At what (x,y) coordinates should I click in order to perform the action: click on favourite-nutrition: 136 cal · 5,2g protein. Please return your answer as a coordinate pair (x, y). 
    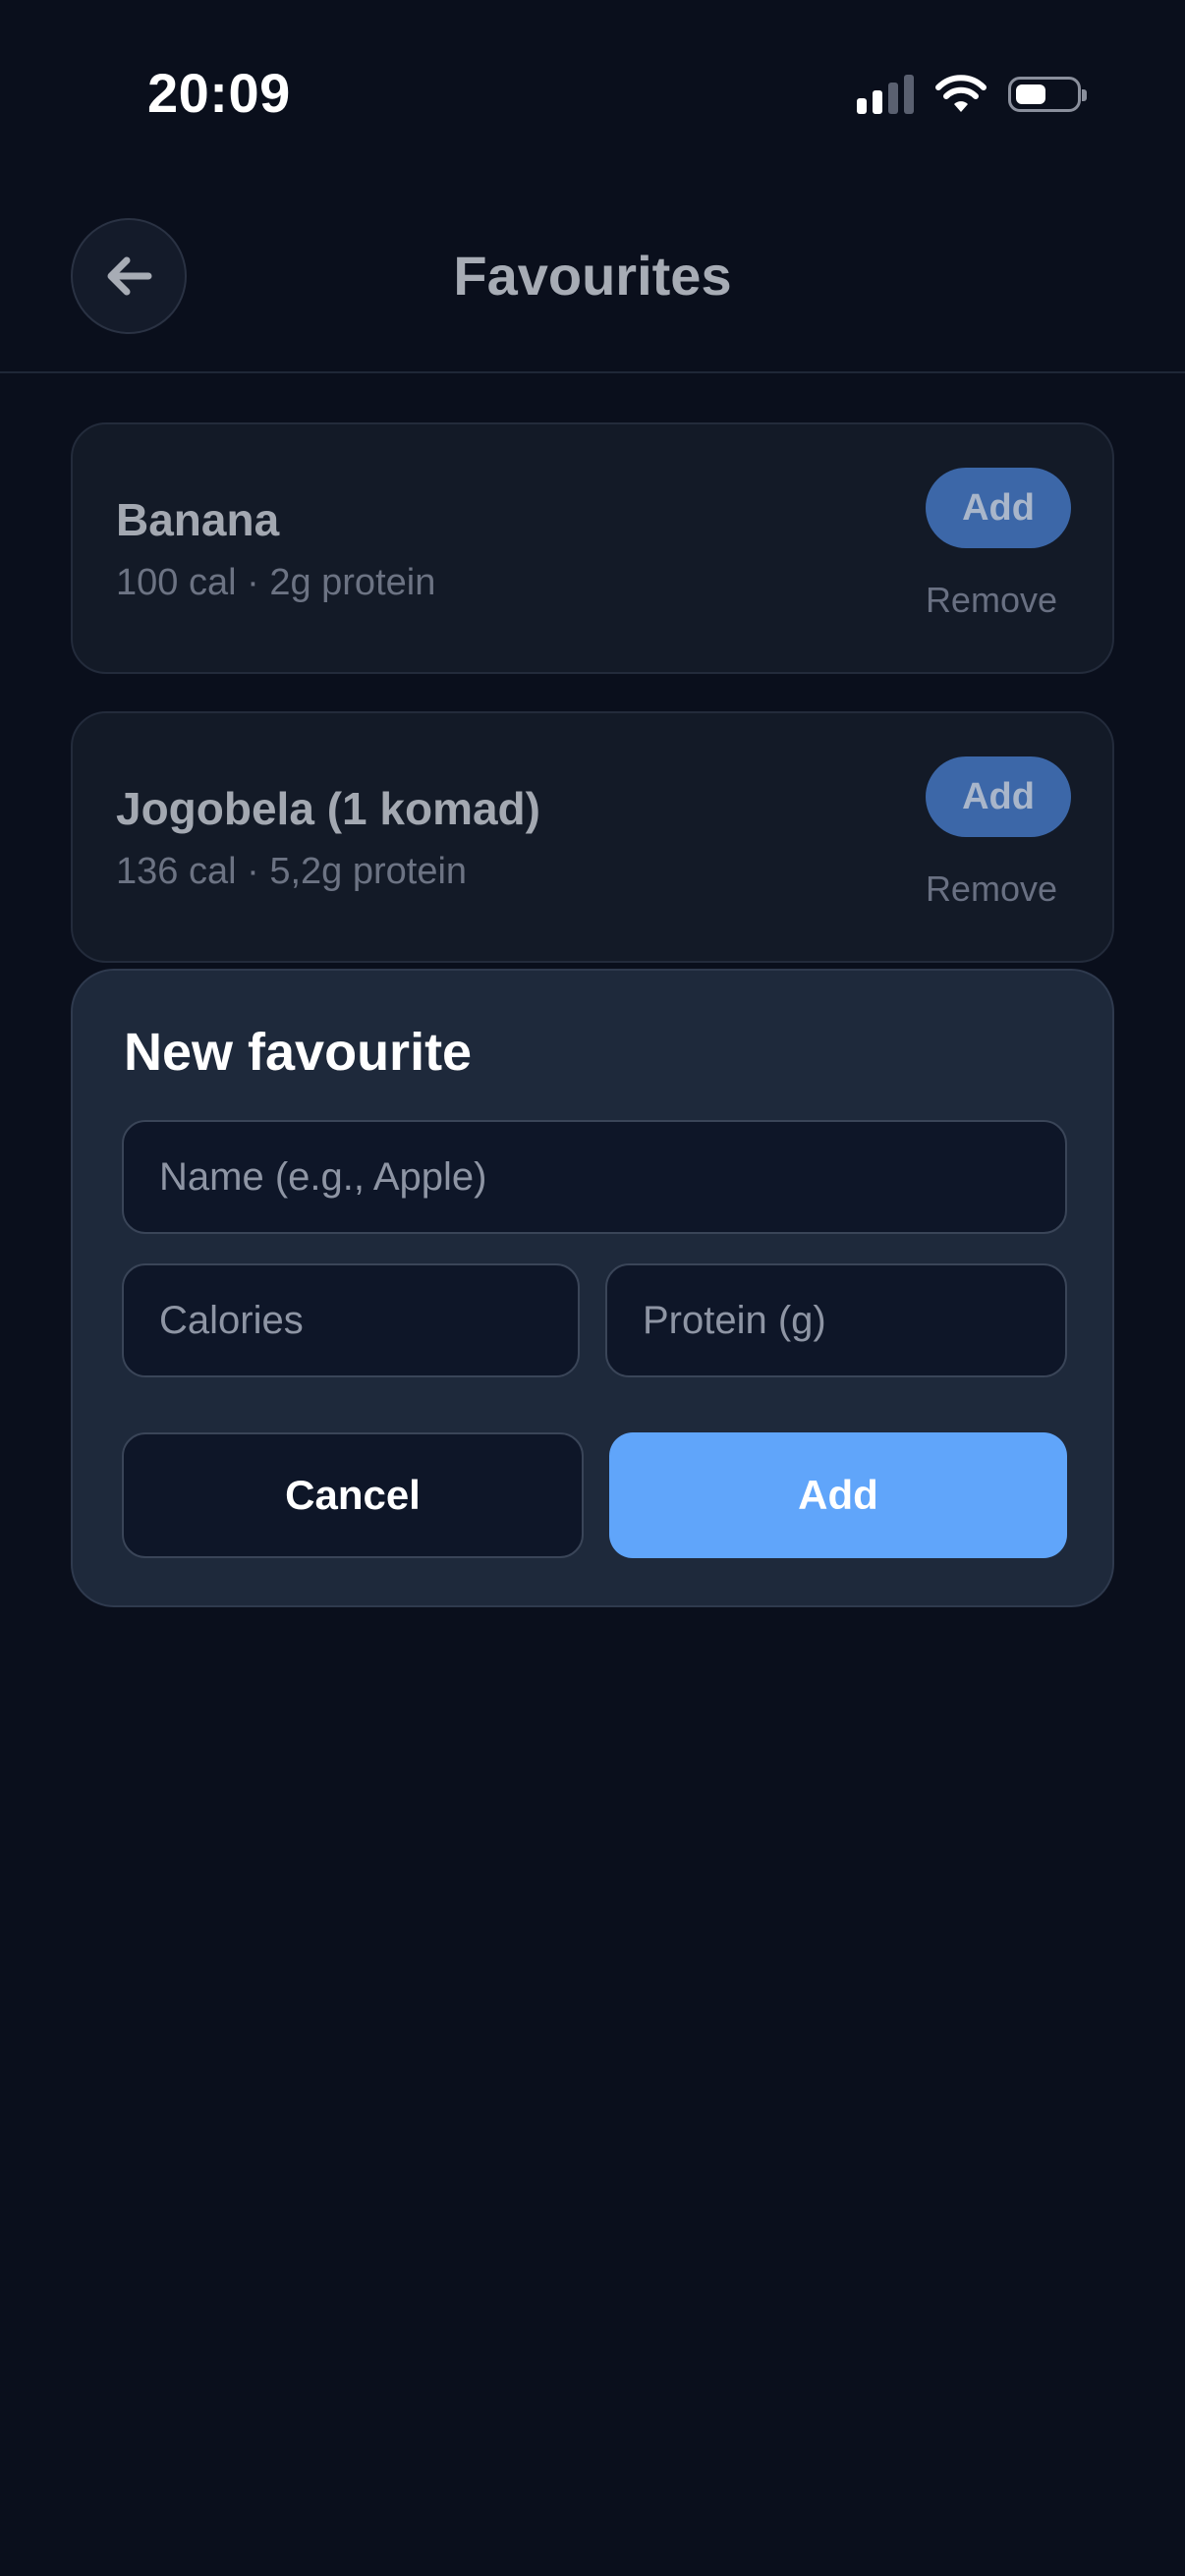
    Looking at the image, I should click on (291, 872).